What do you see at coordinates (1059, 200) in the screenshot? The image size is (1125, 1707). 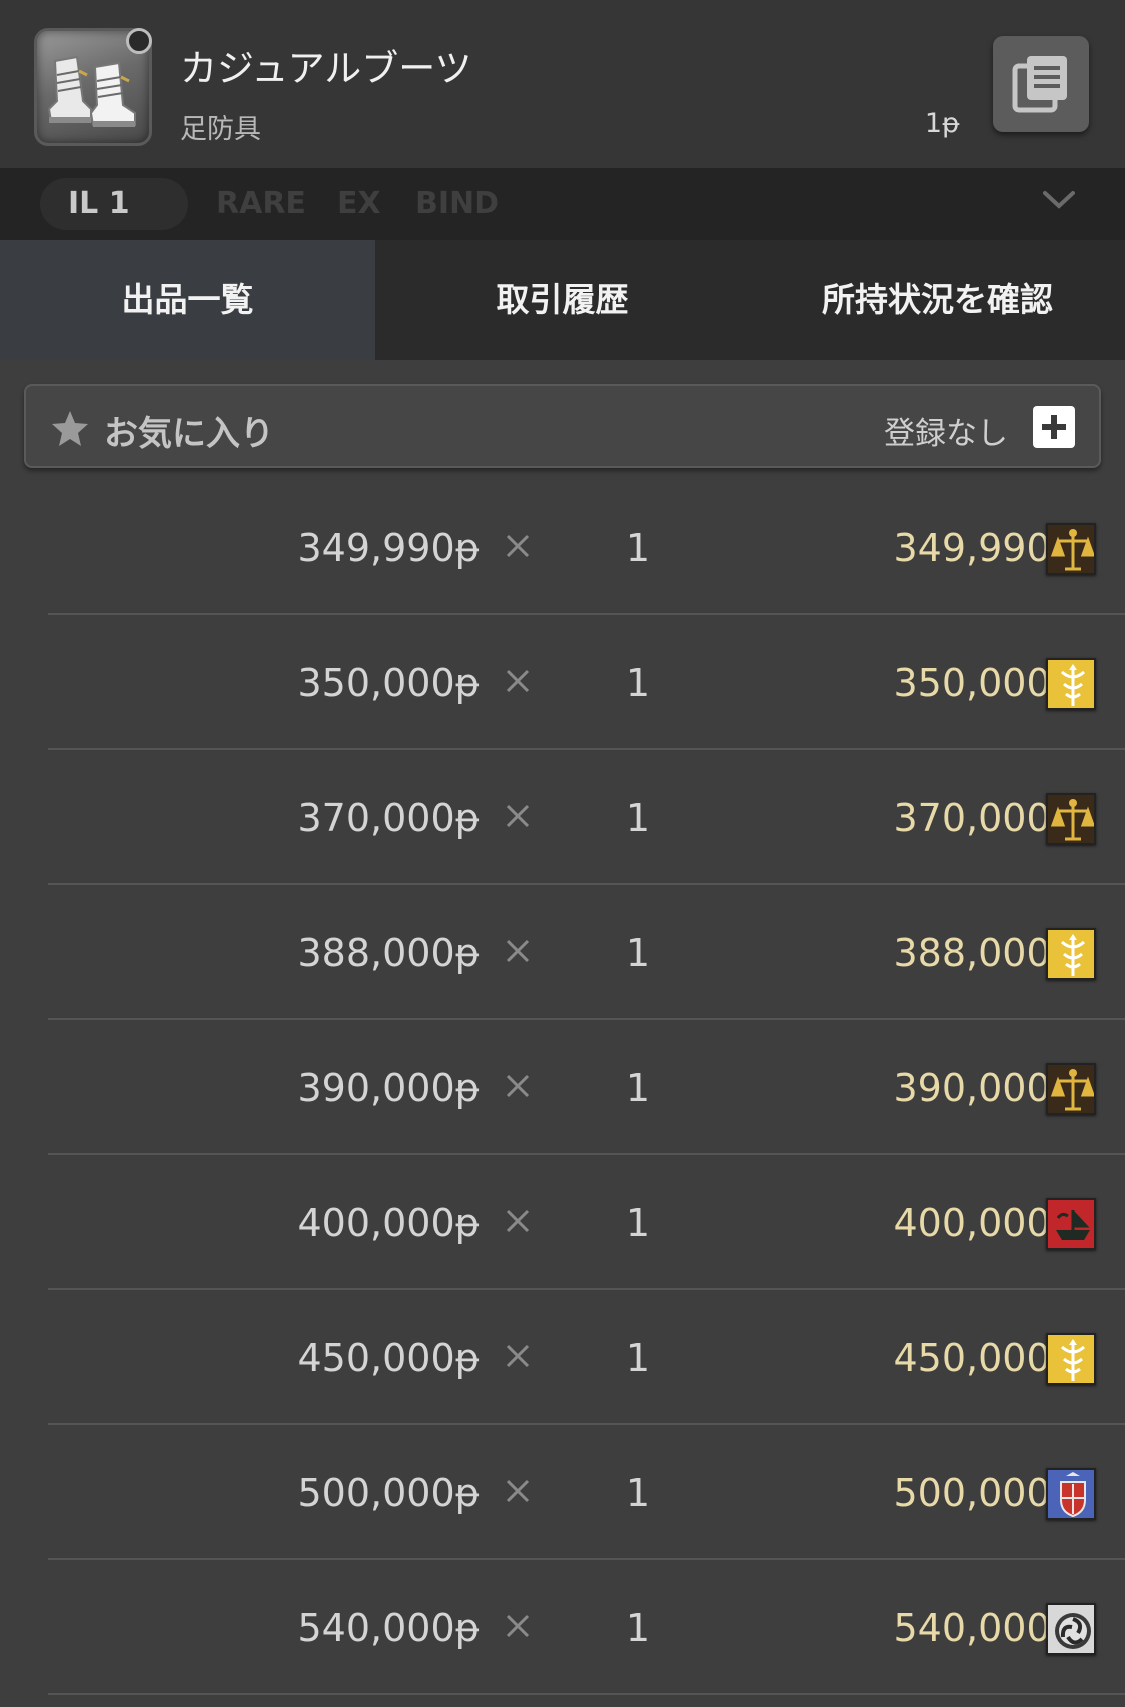 I see `chevron-down-icon` at bounding box center [1059, 200].